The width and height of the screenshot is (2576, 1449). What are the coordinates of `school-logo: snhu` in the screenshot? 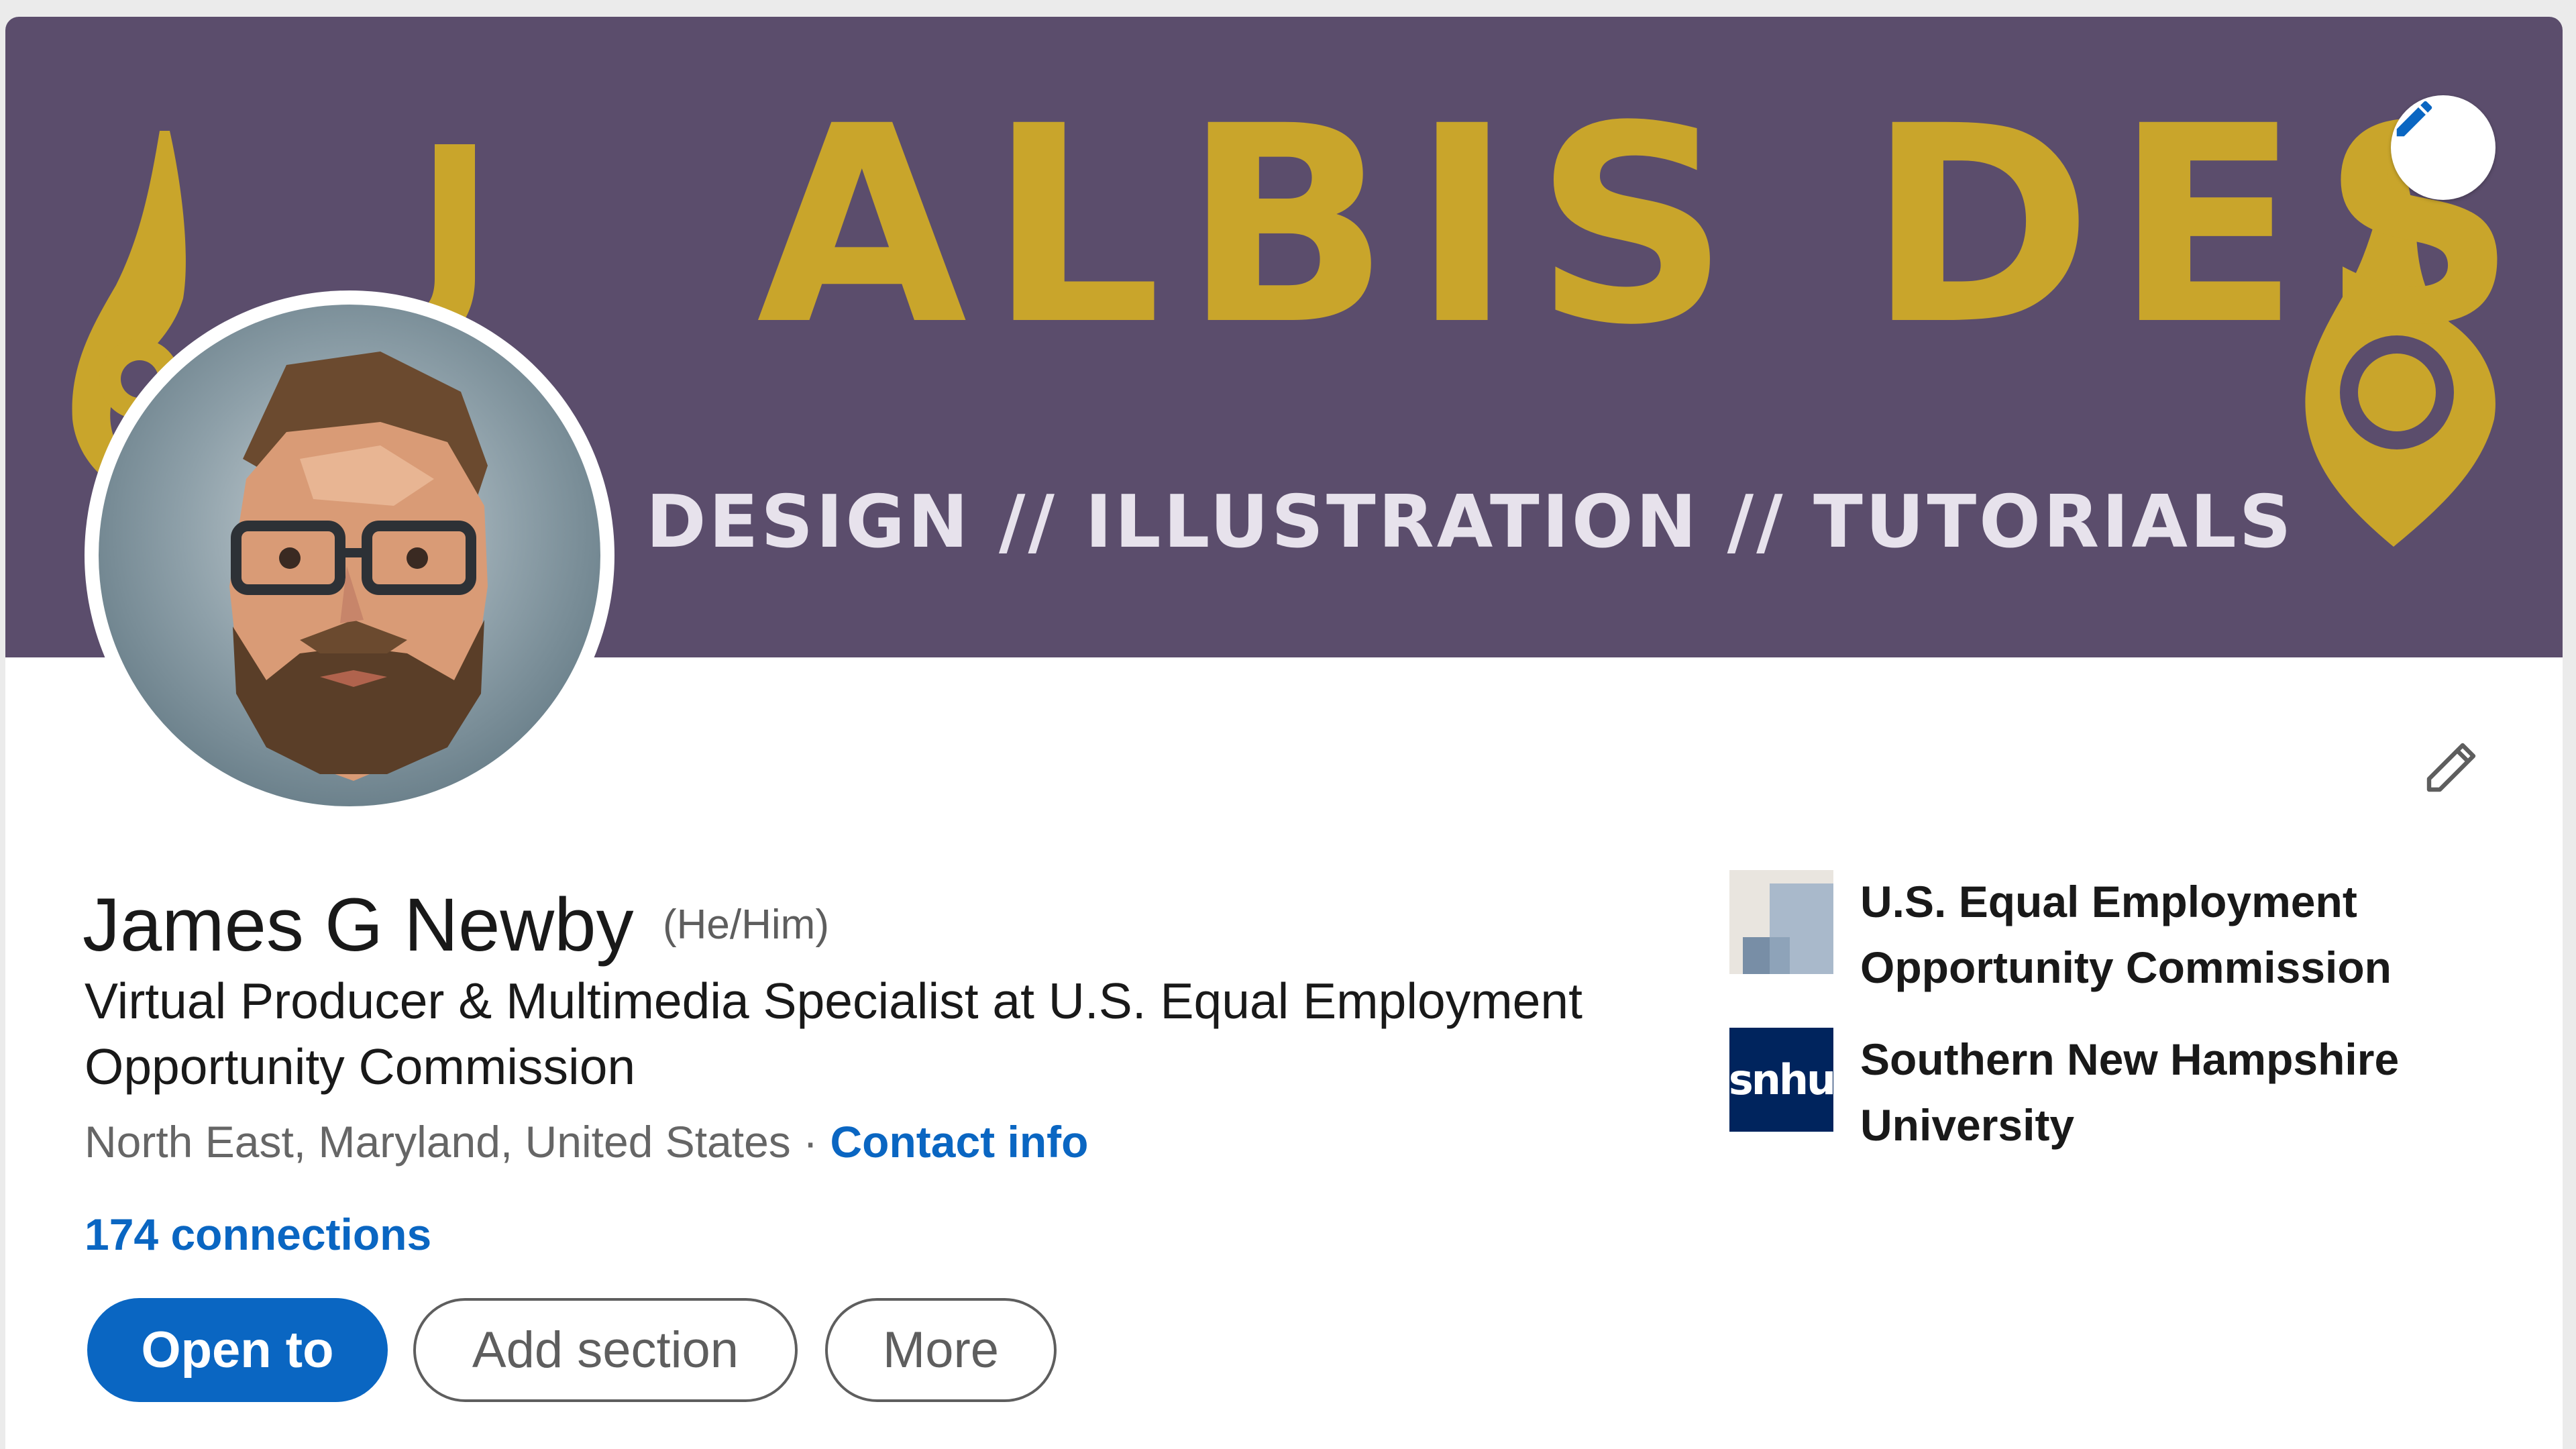 It's located at (1781, 1080).